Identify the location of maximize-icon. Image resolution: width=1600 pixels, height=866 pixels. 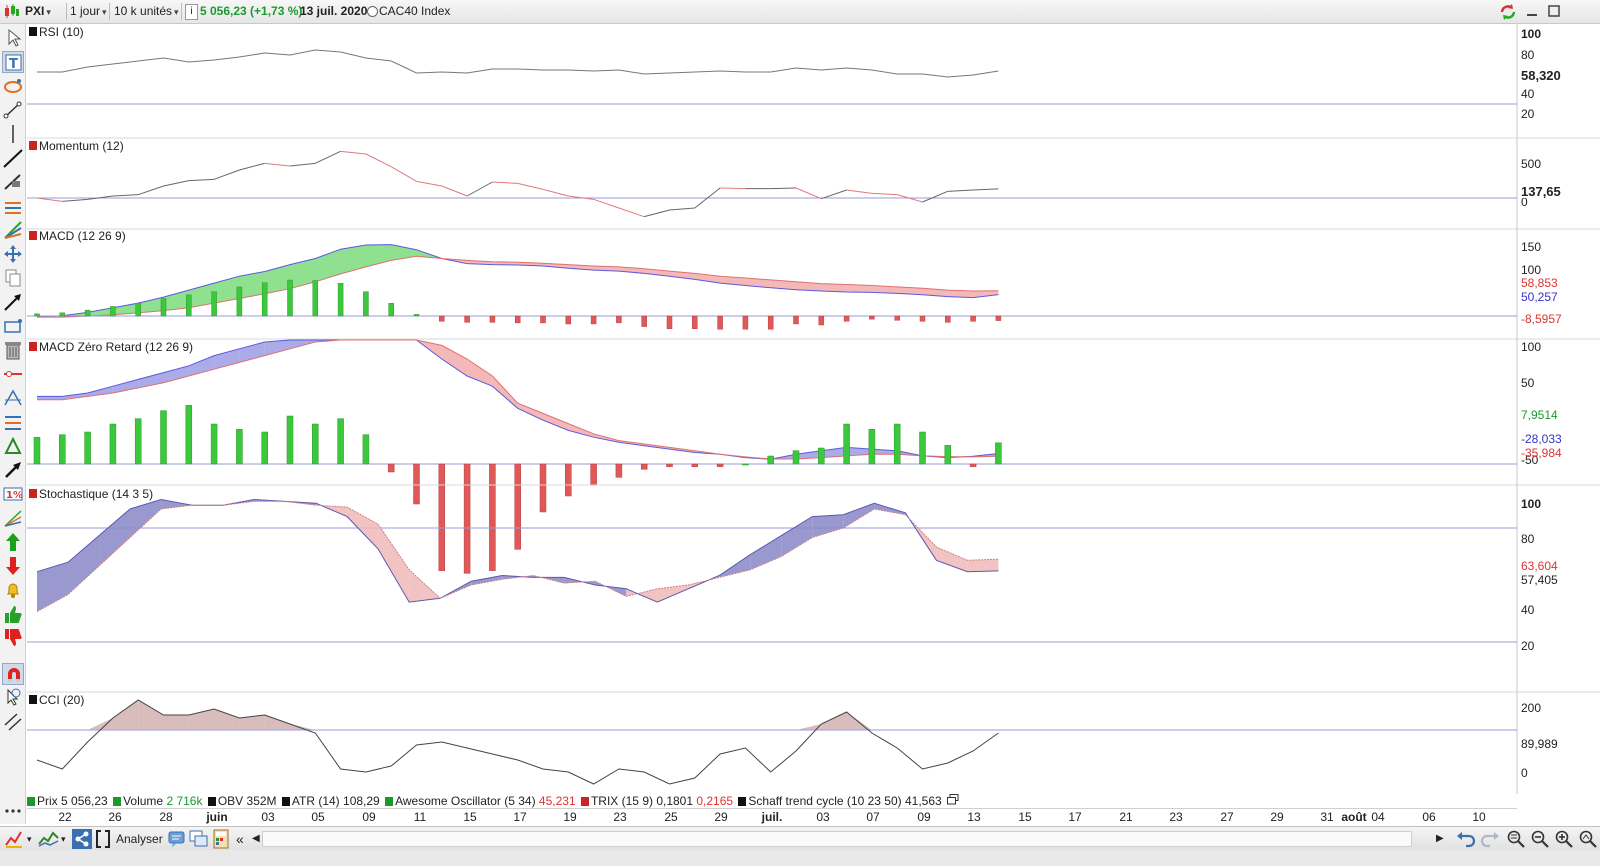
(1554, 13).